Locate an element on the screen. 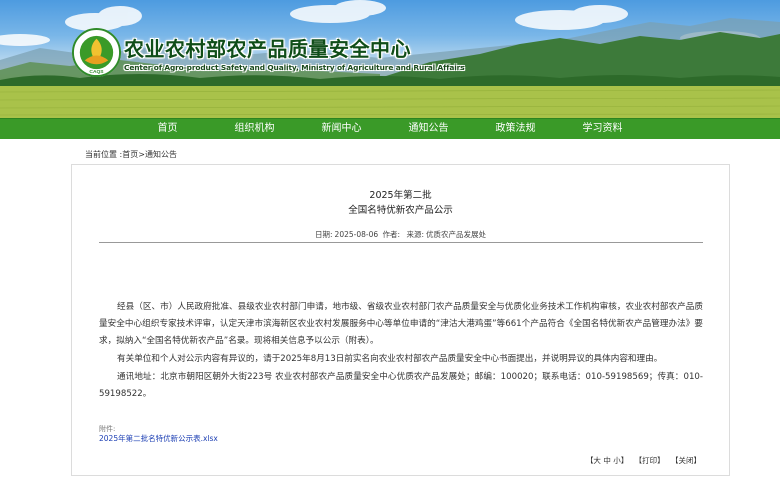 The height and width of the screenshot is (486, 780). date-label: 日期: is located at coordinates (324, 234).